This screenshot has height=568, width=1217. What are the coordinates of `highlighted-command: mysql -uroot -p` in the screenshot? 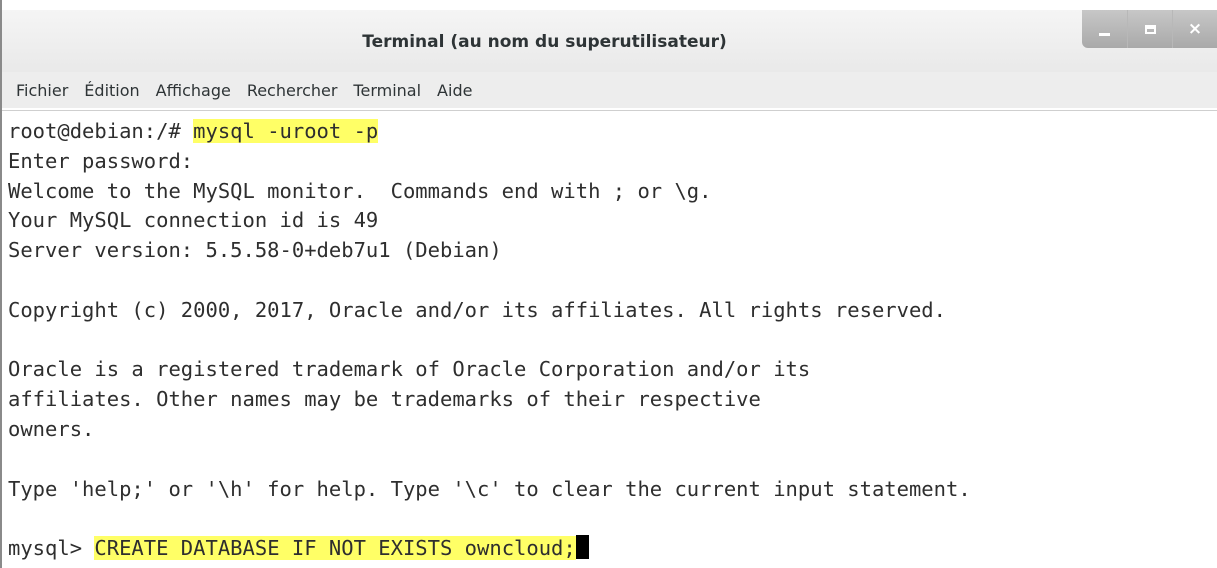 It's located at (286, 131).